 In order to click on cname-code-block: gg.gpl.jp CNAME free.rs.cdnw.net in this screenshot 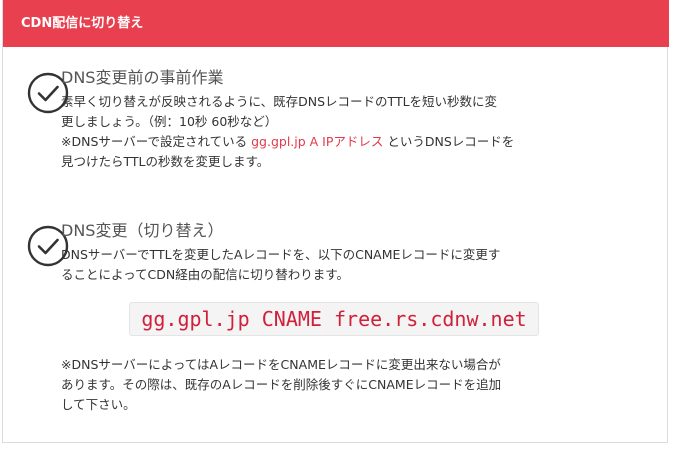, I will do `click(334, 319)`.